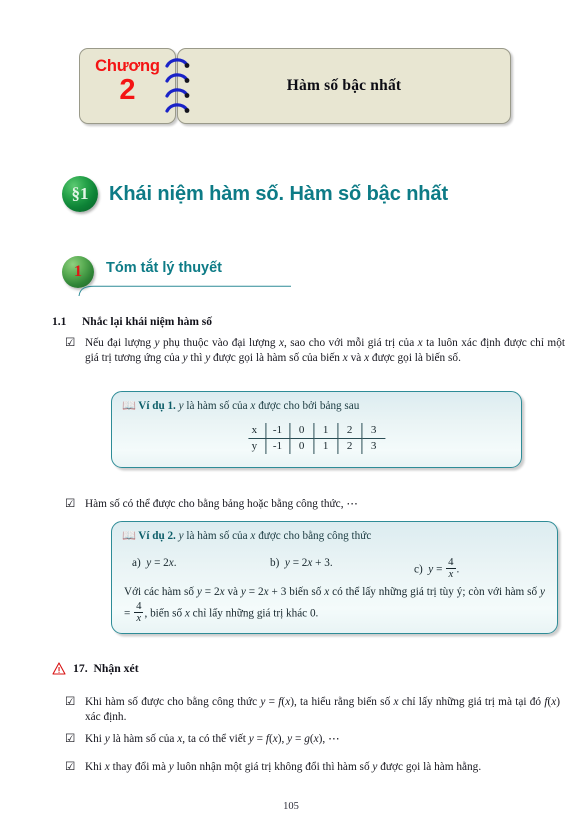 This screenshot has width=582, height=835. I want to click on formula-b: b) y = 2x + 3., so click(301, 563).